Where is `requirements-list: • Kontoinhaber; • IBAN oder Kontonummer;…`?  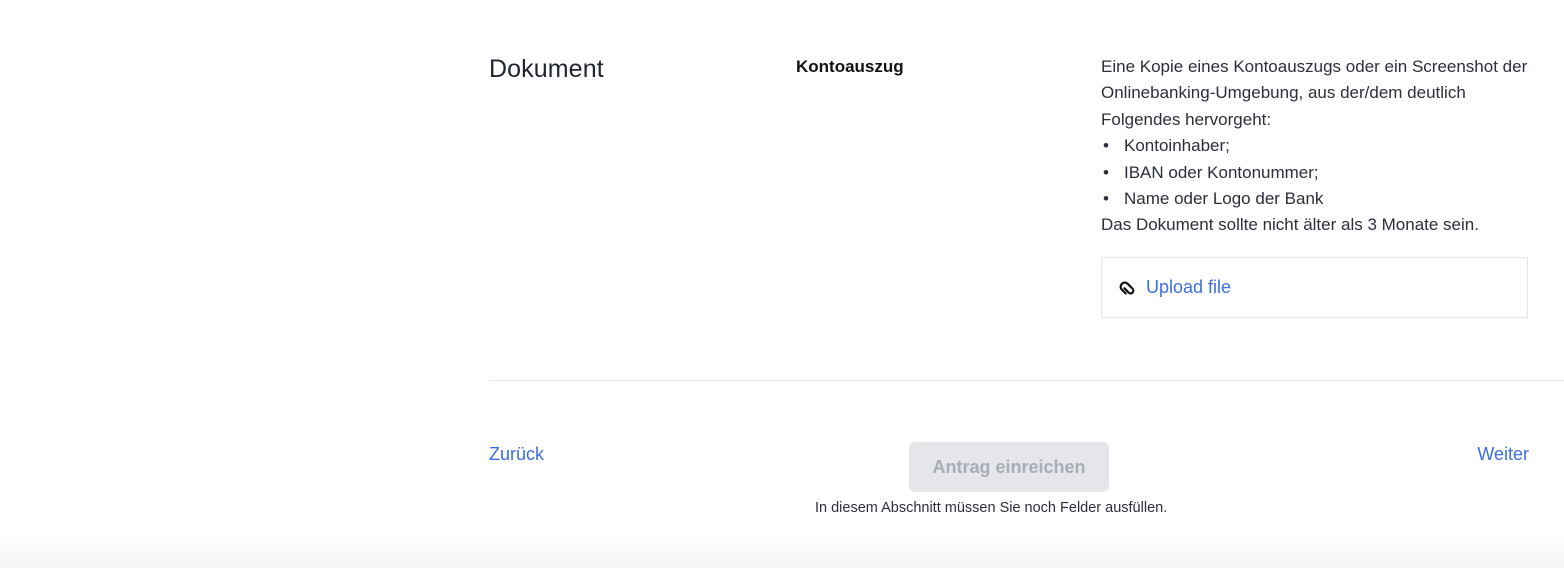 requirements-list: • Kontoinhaber; • IBAN oder Kontonummer;… is located at coordinates (1321, 172).